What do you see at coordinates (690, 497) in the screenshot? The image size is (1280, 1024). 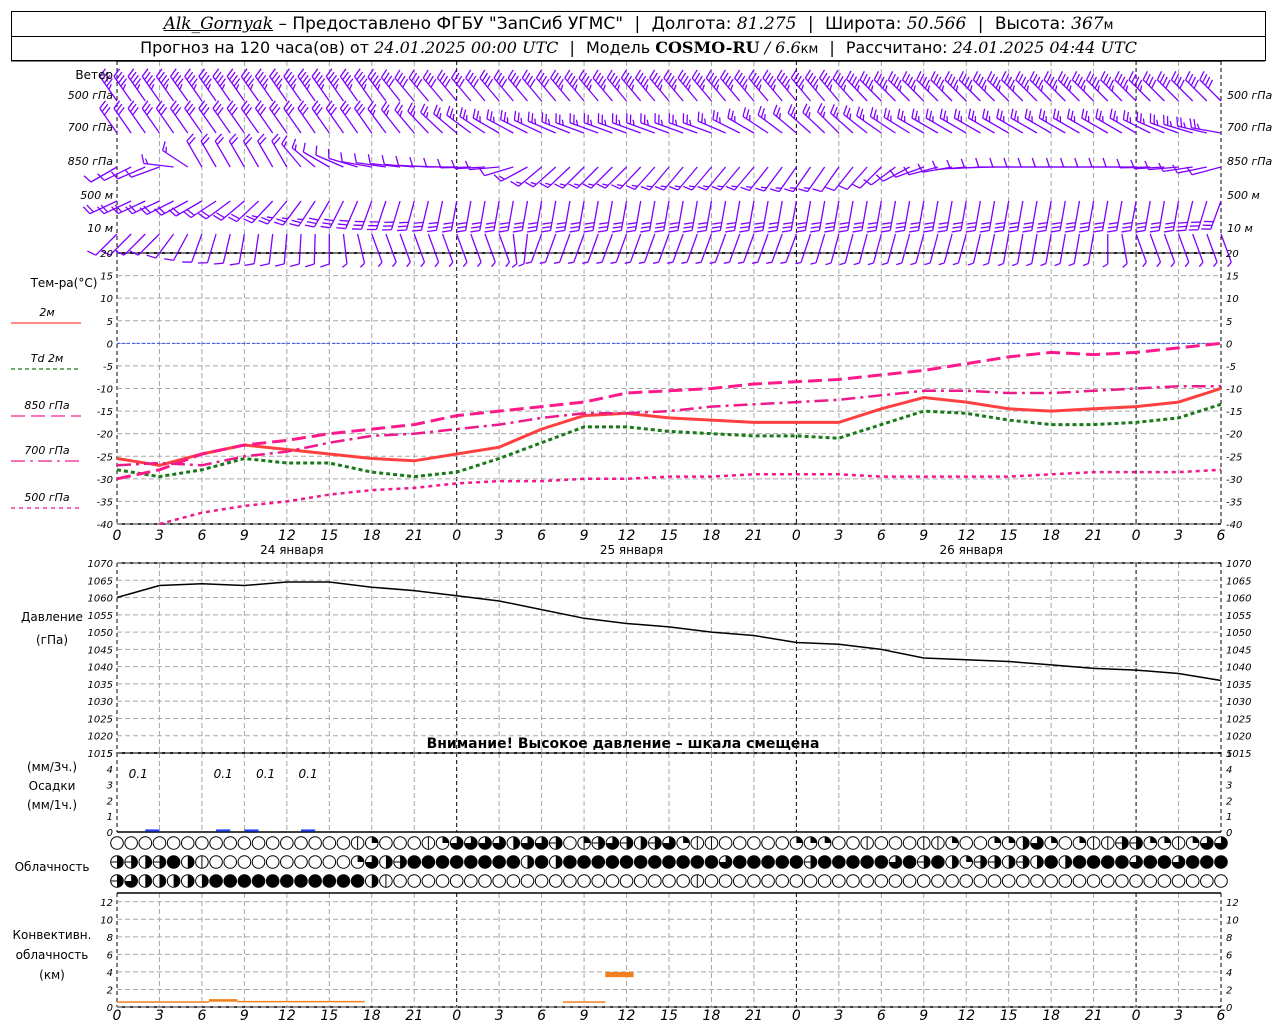 I see `temp-series-t500` at bounding box center [690, 497].